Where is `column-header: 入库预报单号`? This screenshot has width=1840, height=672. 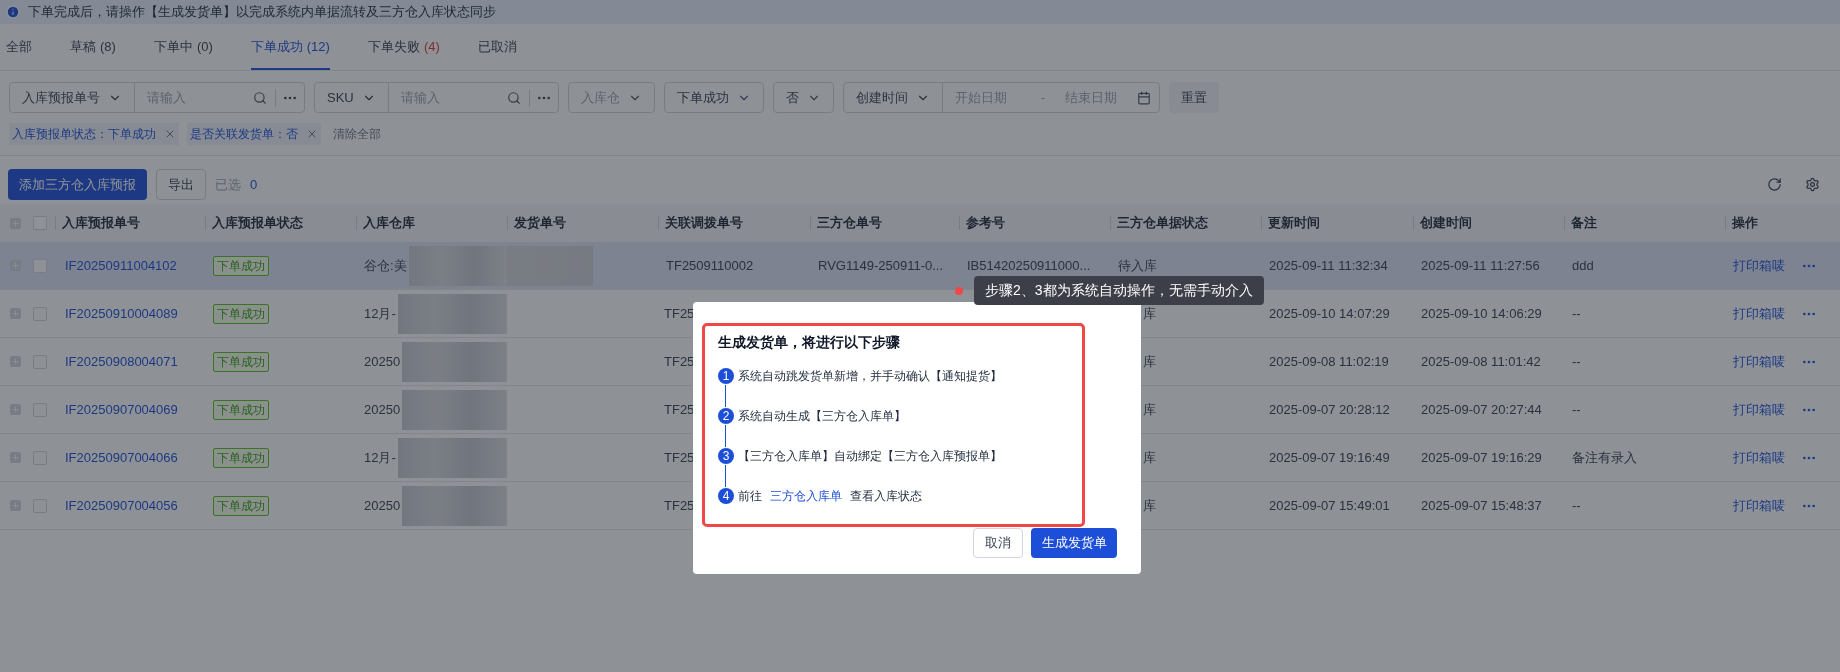
column-header: 入库预报单号 is located at coordinates (100, 223).